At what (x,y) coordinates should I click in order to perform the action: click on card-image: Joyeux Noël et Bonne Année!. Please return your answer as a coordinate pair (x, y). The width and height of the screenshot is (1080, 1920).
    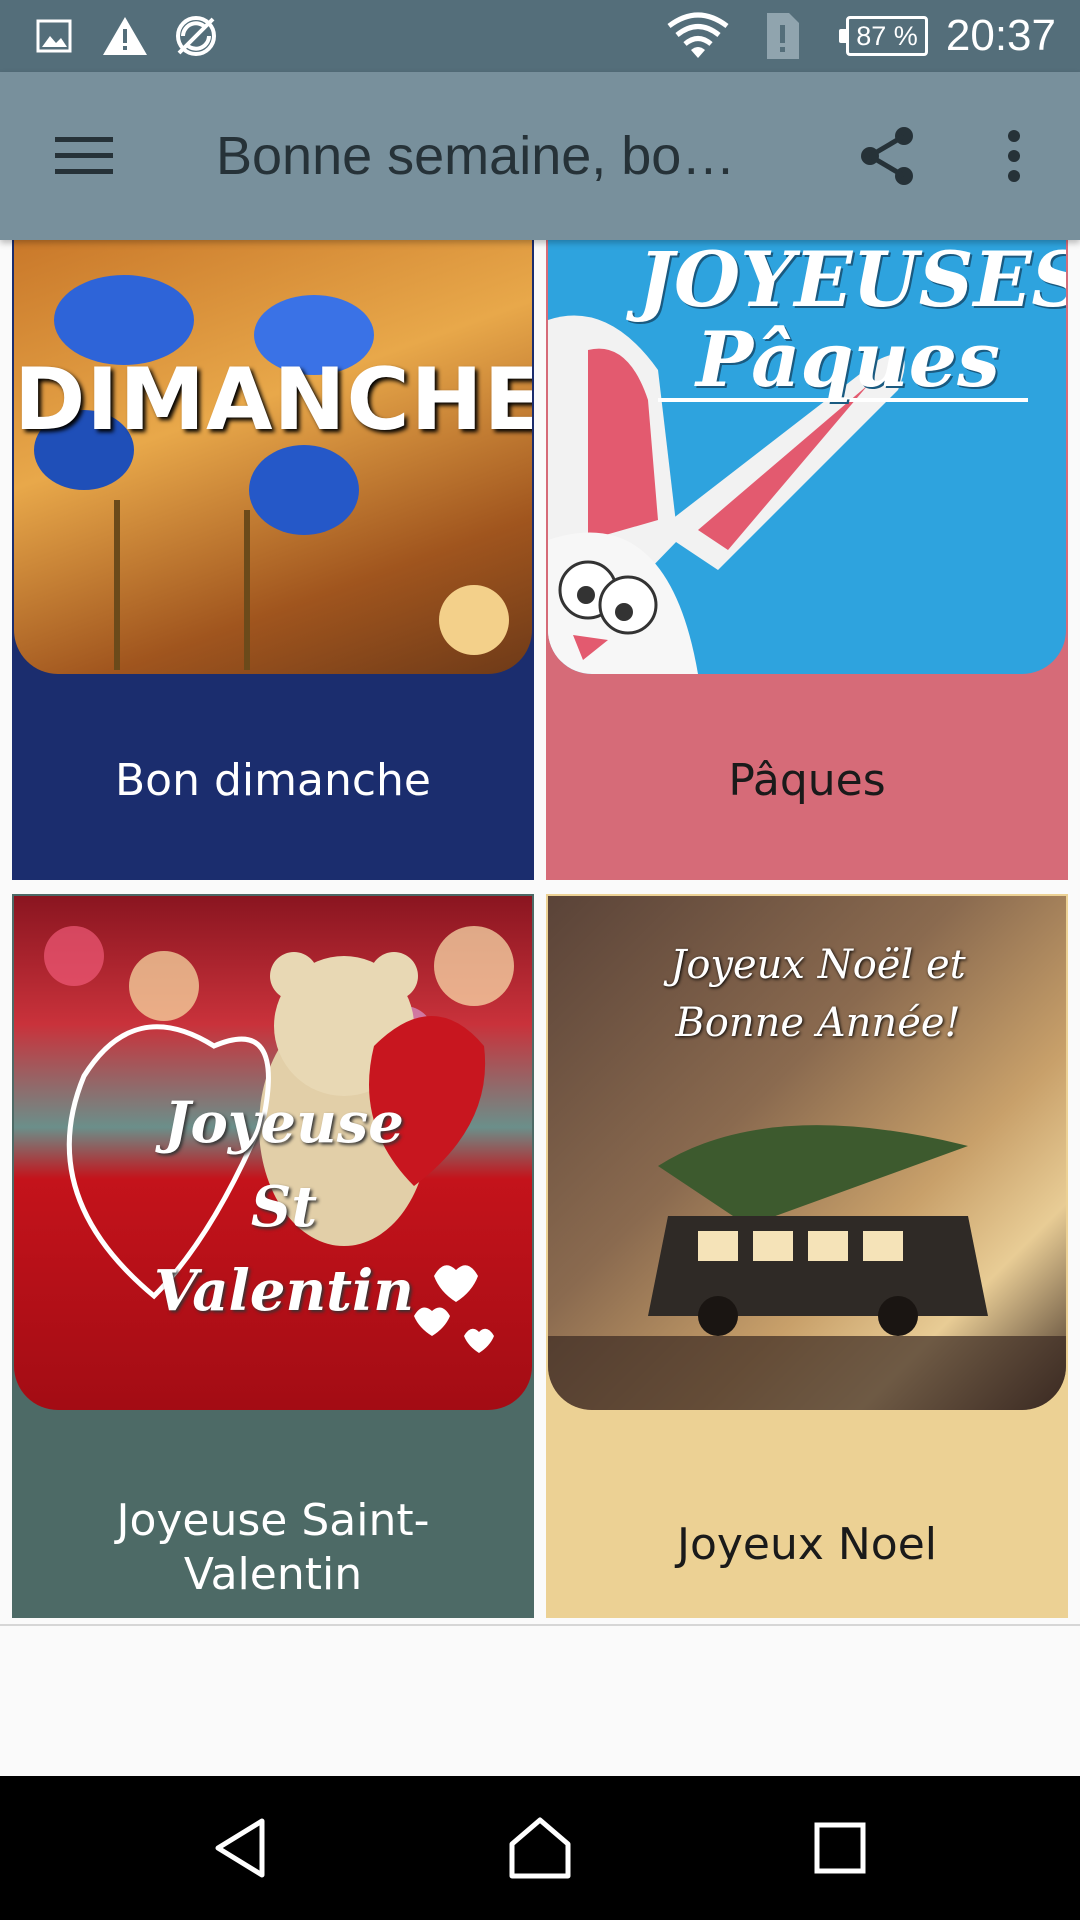
    Looking at the image, I should click on (807, 1153).